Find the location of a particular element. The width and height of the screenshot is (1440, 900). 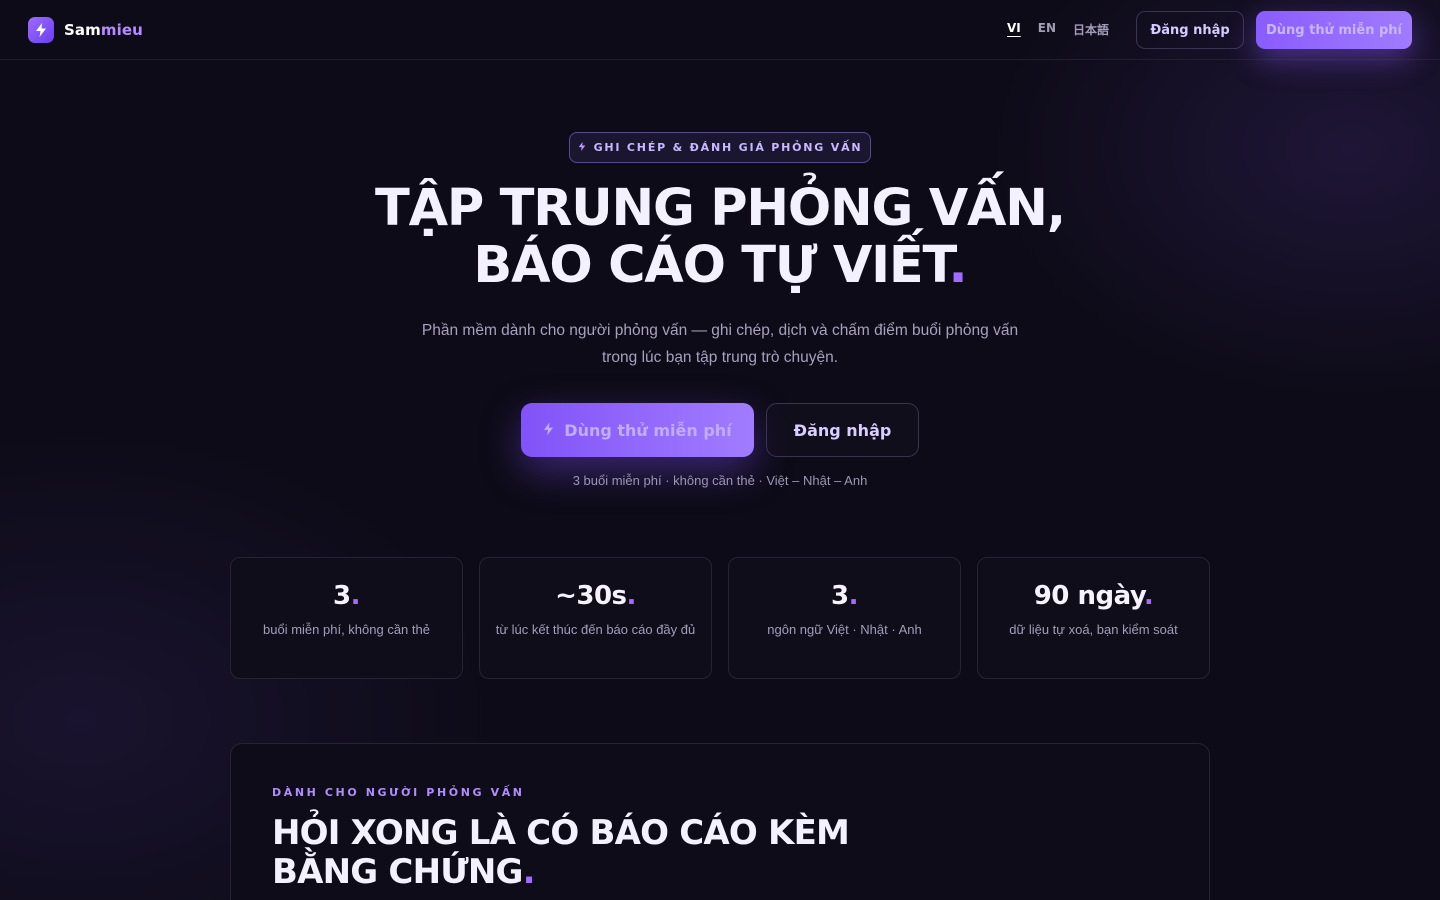

stat-label: từ lúc kết thúc đến báo cáo đầy đủ is located at coordinates (595, 629).